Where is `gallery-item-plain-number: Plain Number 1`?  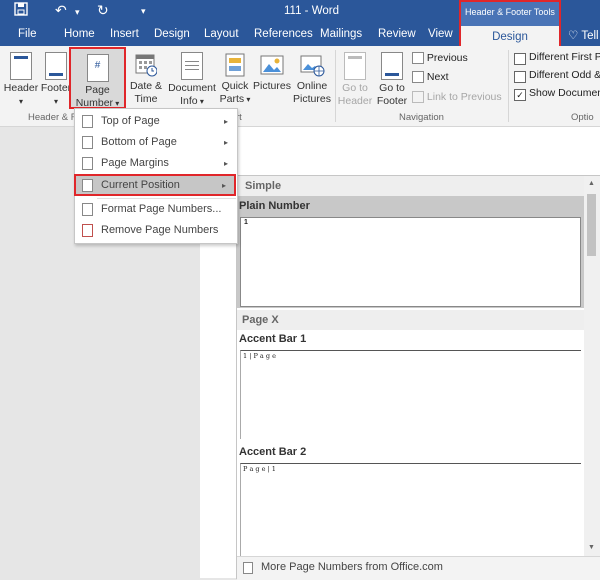
gallery-item-plain-number: Plain Number 1 is located at coordinates (410, 252).